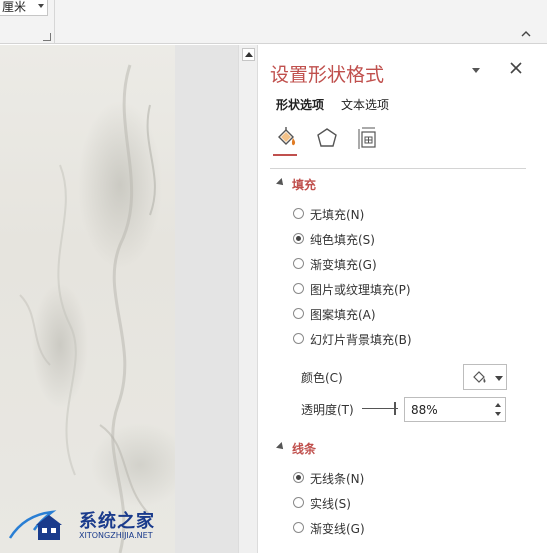 The height and width of the screenshot is (553, 547). I want to click on radio-label: 无线条(N), so click(337, 479).